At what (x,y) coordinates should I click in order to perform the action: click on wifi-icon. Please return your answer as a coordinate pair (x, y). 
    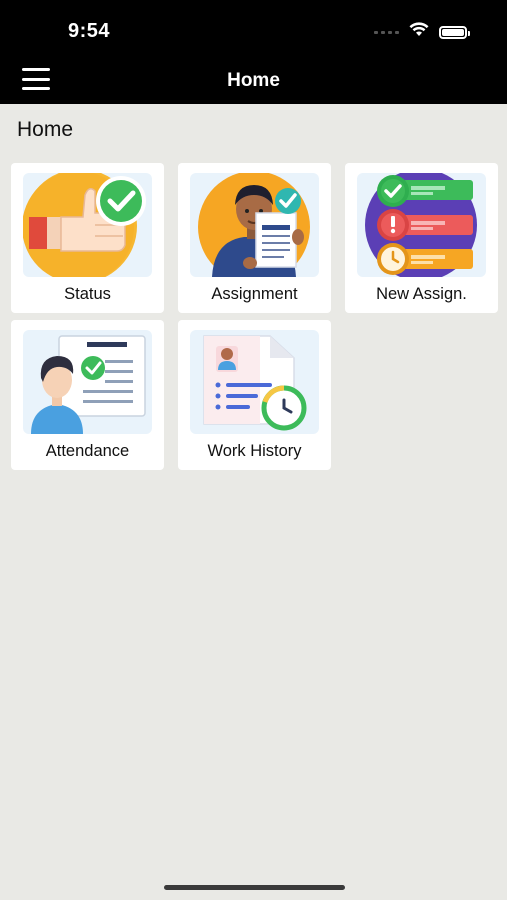
    Looking at the image, I should click on (419, 32).